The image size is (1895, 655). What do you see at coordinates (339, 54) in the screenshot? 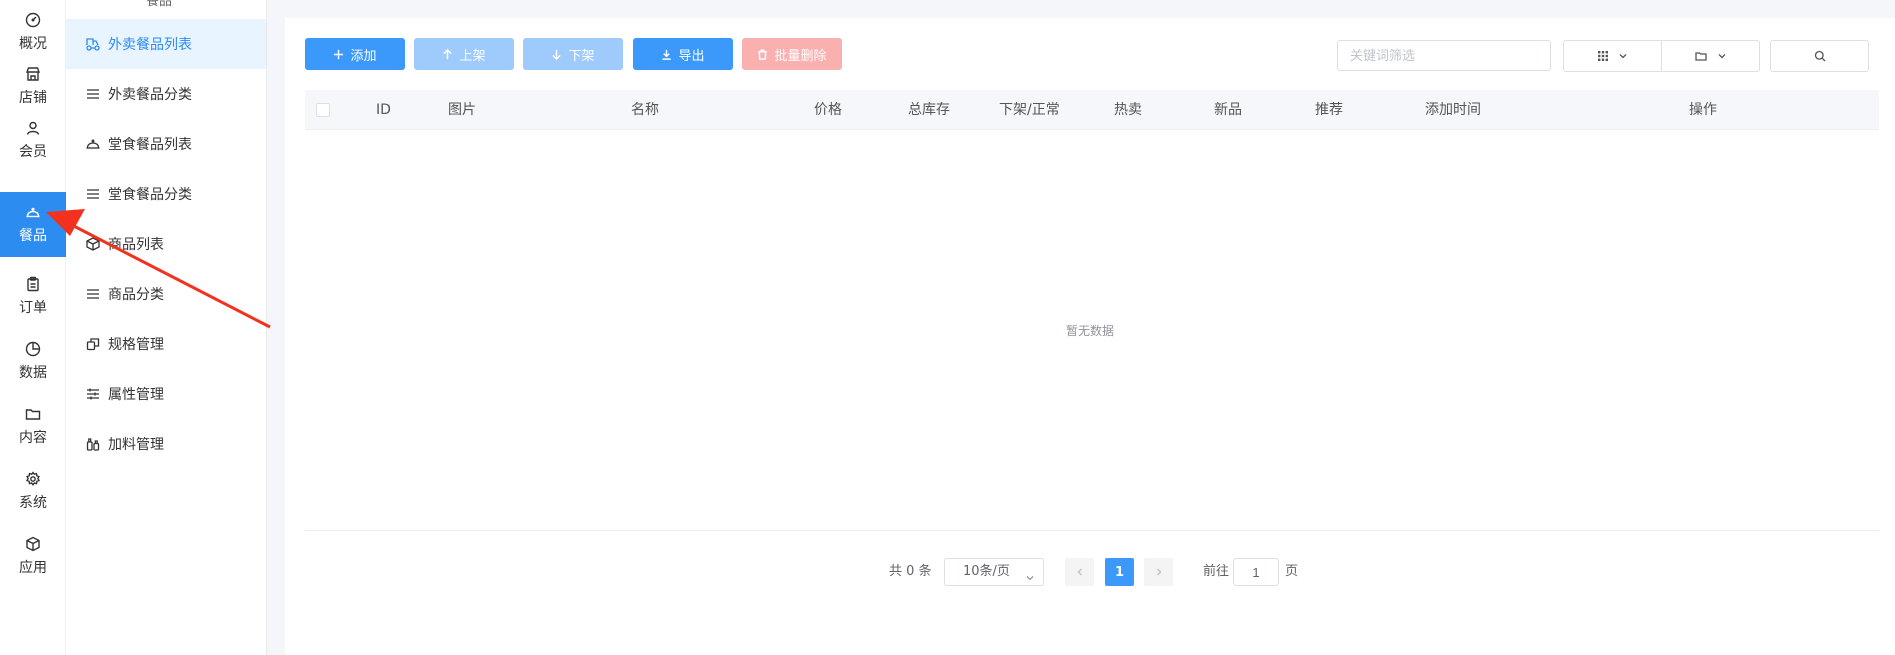
I see `plus-icon` at bounding box center [339, 54].